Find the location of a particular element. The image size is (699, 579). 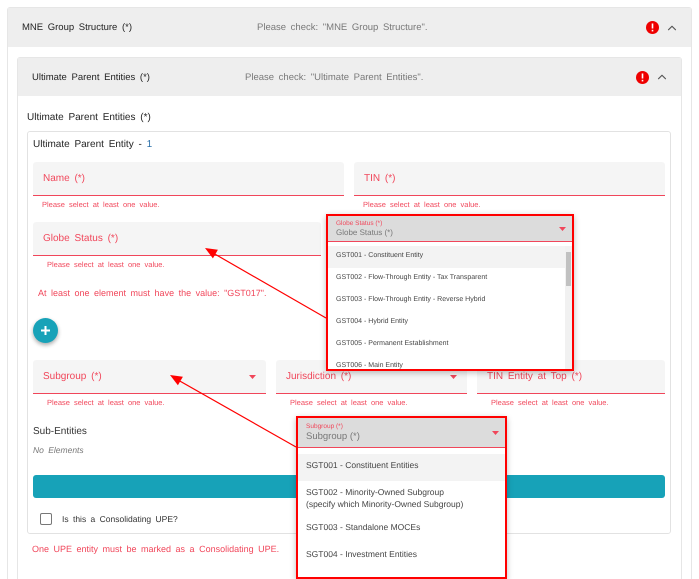

validation-message: One UPE entity must be marked as a Consolidating UPE. is located at coordinates (156, 549).